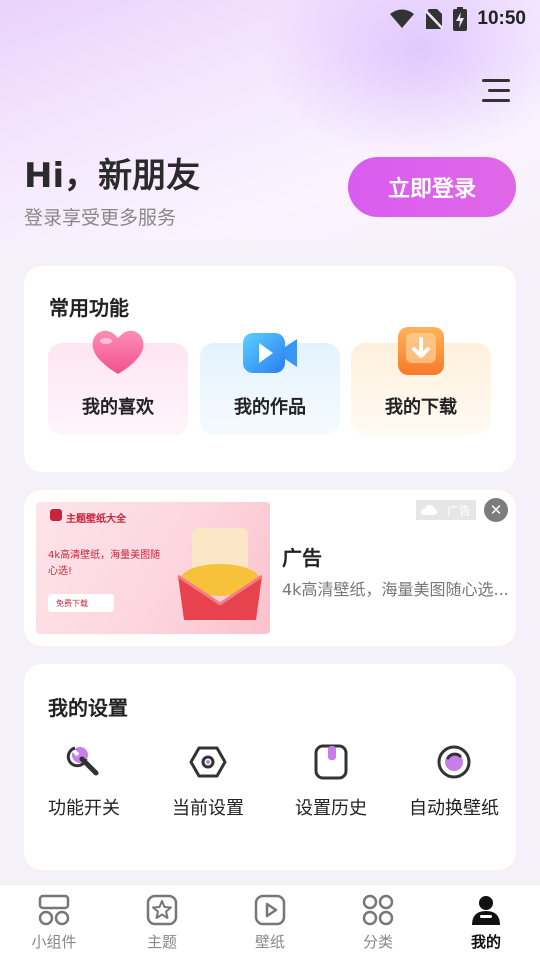 The height and width of the screenshot is (960, 540). What do you see at coordinates (378, 910) in the screenshot?
I see `category-icon` at bounding box center [378, 910].